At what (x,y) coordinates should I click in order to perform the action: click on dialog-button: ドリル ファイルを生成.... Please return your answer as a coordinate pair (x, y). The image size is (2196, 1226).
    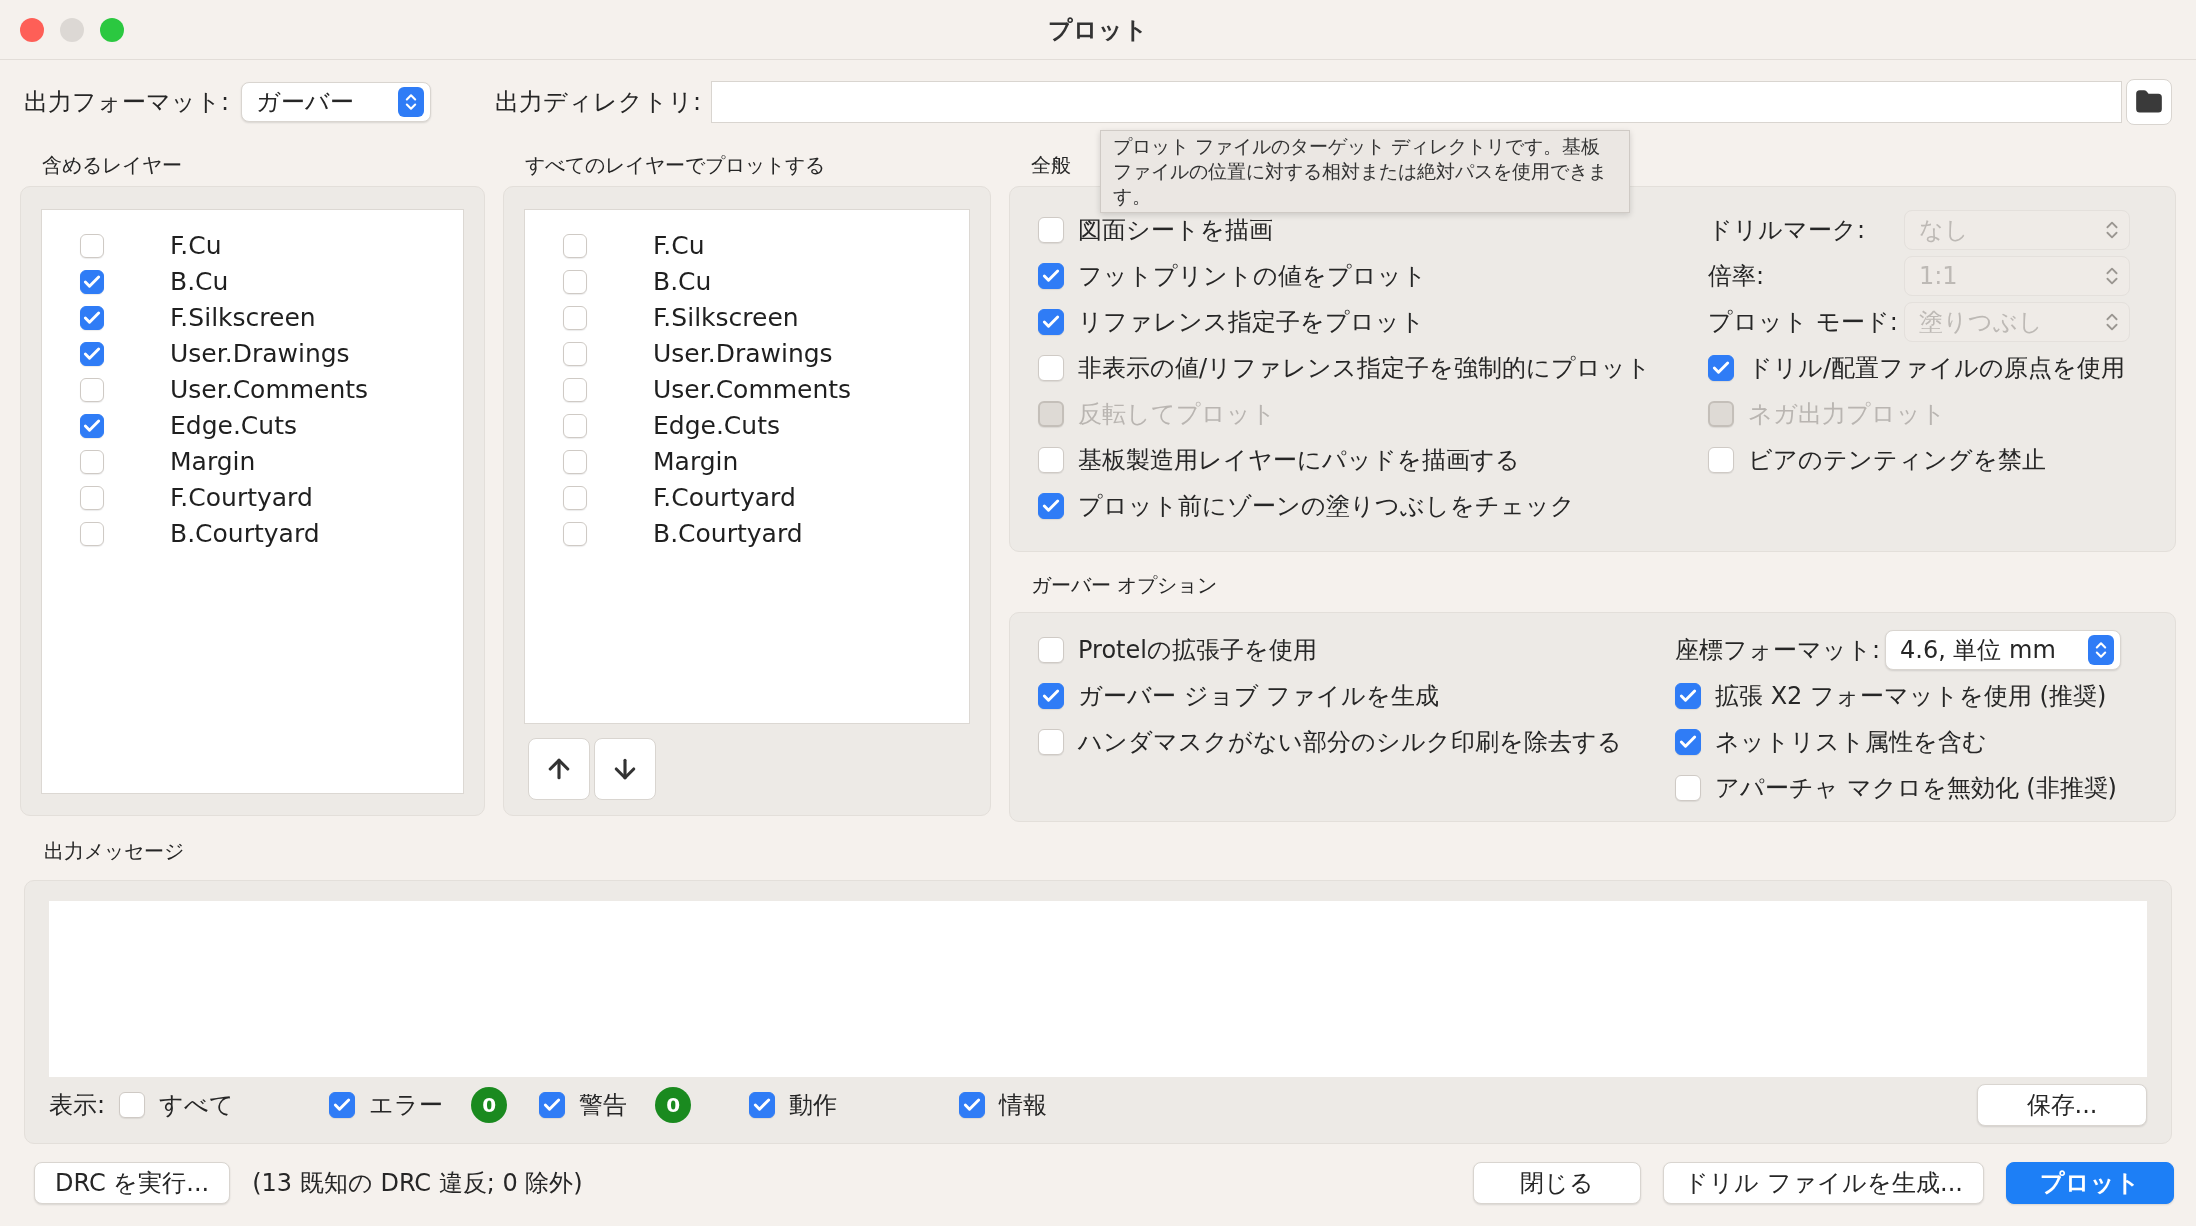
    Looking at the image, I should click on (1823, 1183).